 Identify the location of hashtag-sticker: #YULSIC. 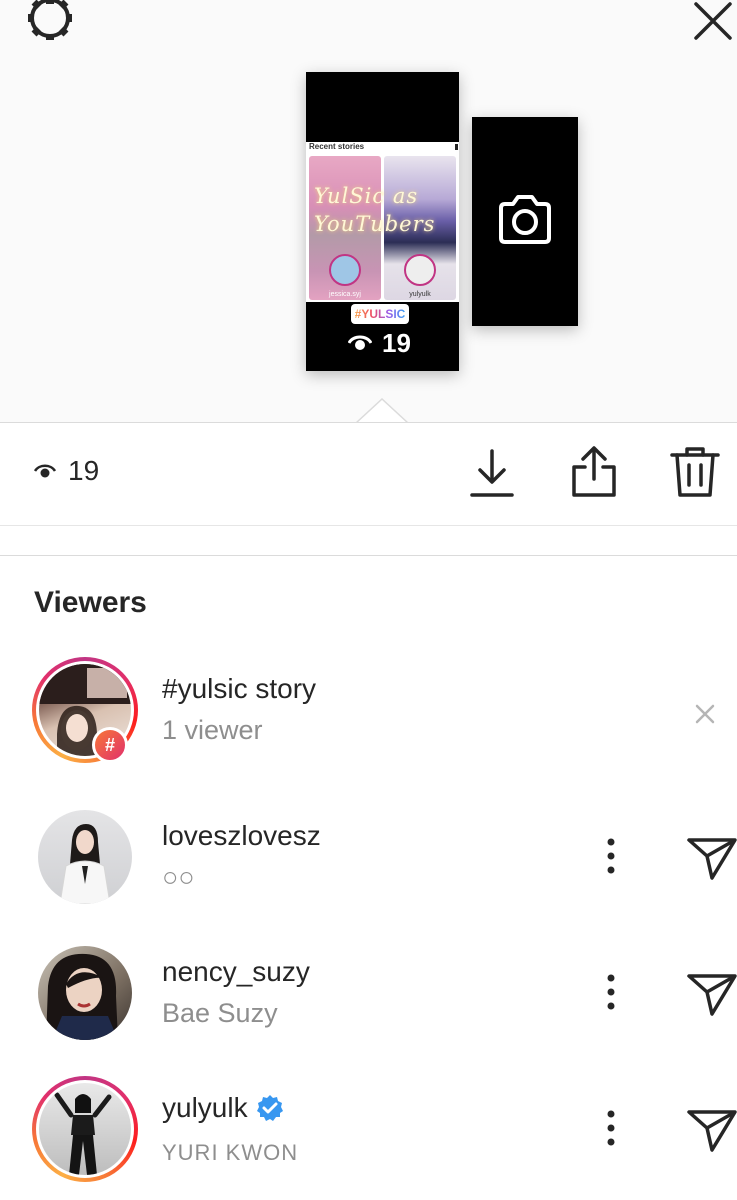
(380, 314).